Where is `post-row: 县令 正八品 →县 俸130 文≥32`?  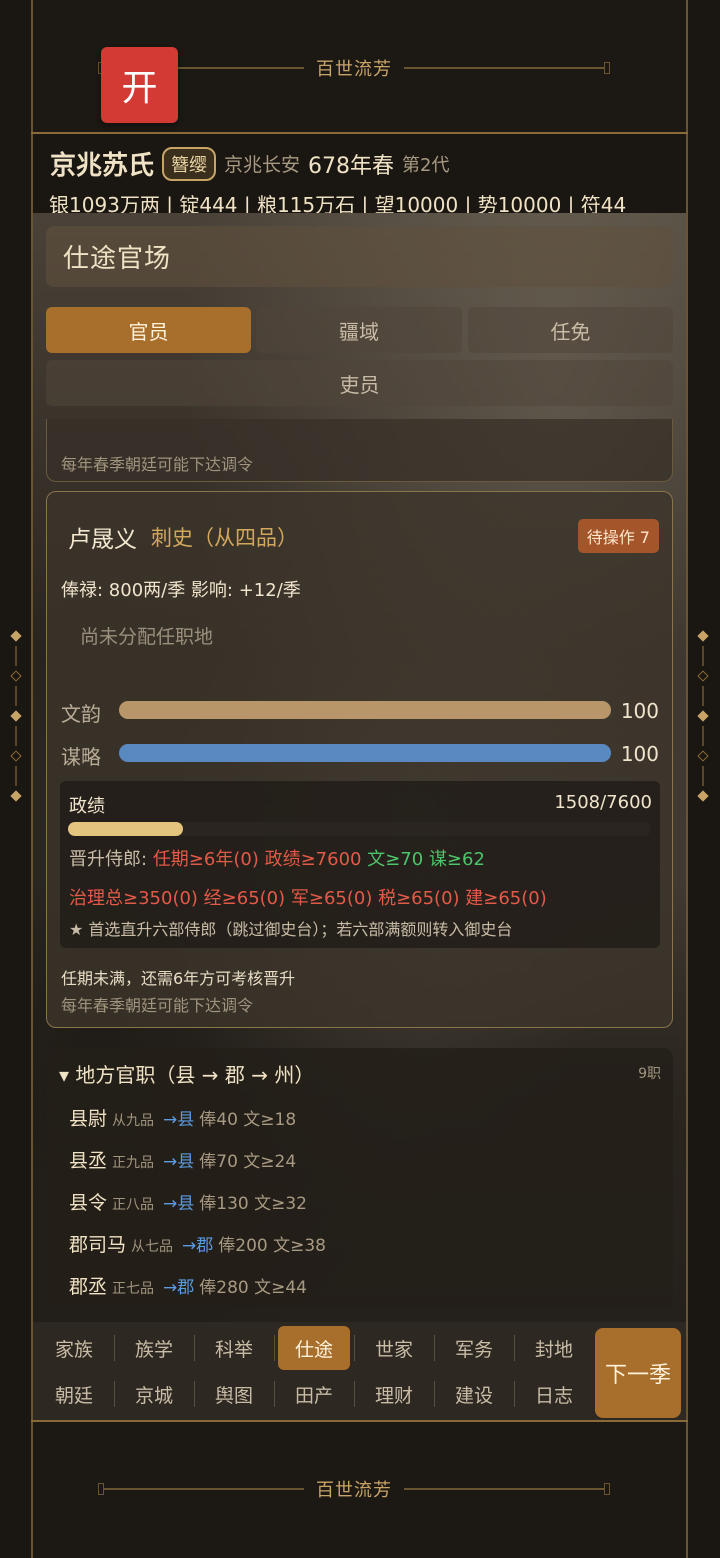 post-row: 县令 正八品 →县 俸130 文≥32 is located at coordinates (188, 1201).